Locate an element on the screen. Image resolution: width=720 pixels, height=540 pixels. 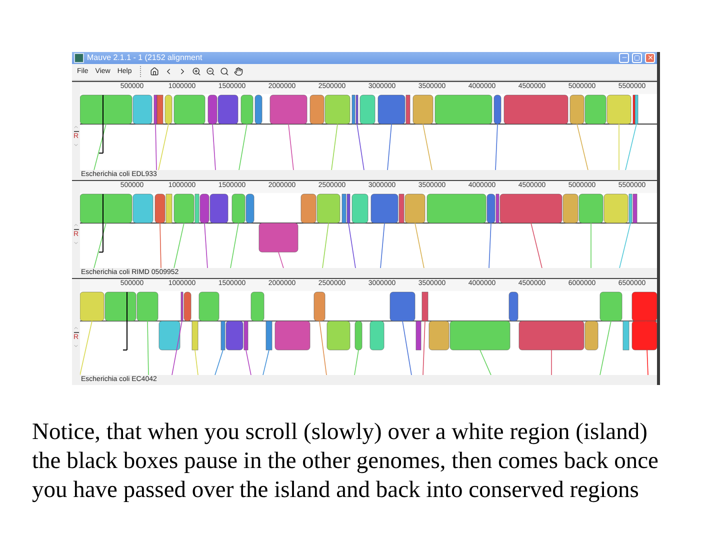
zoom-in-button is located at coordinates (196, 72).